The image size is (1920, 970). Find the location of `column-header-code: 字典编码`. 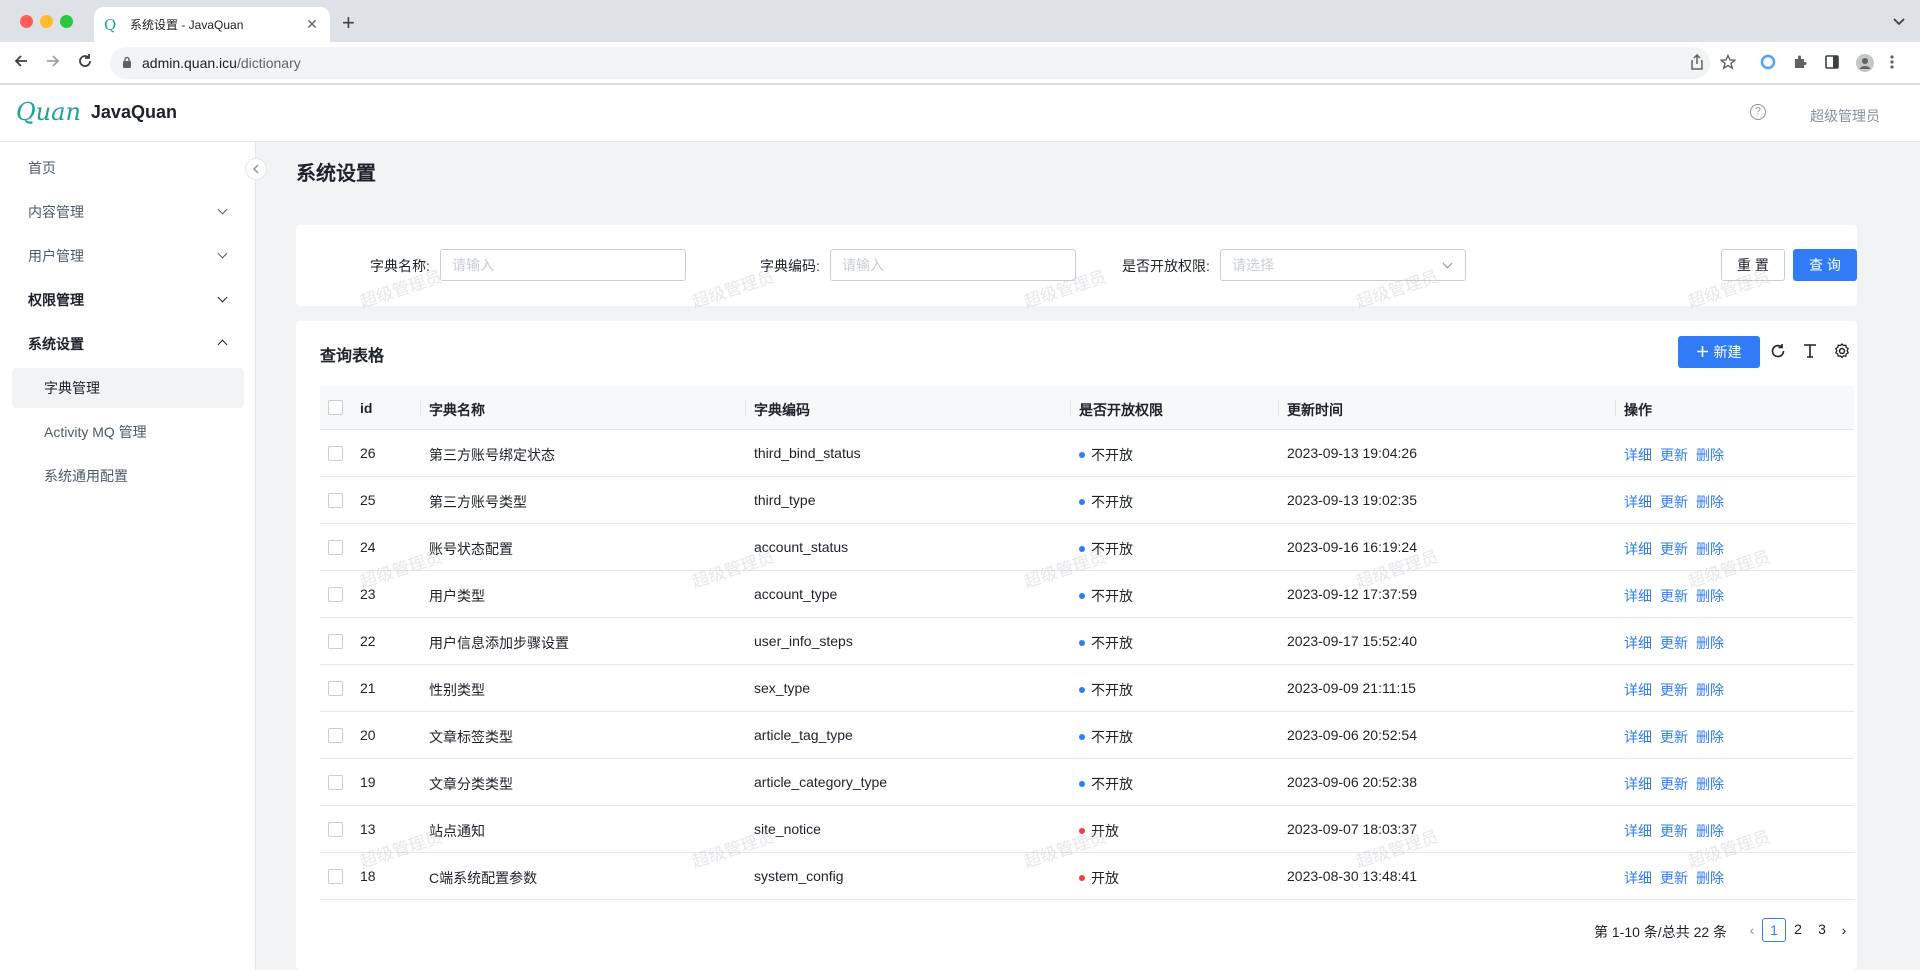

column-header-code: 字典编码 is located at coordinates (782, 410).